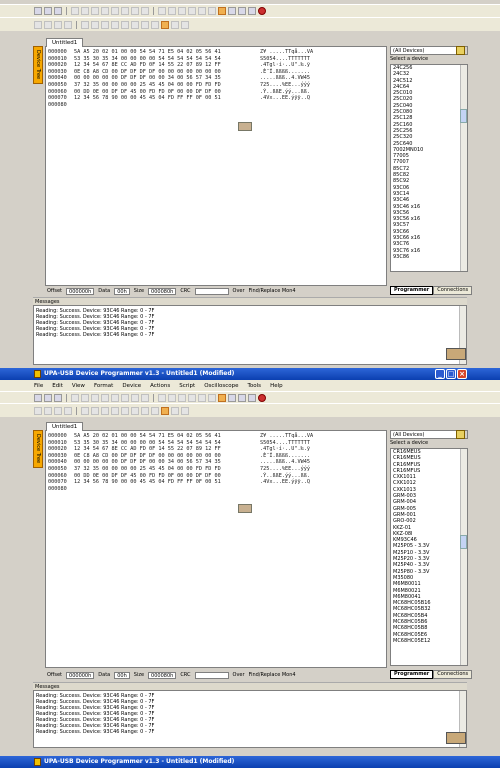  What do you see at coordinates (460, 434) in the screenshot?
I see `device-info-button` at bounding box center [460, 434].